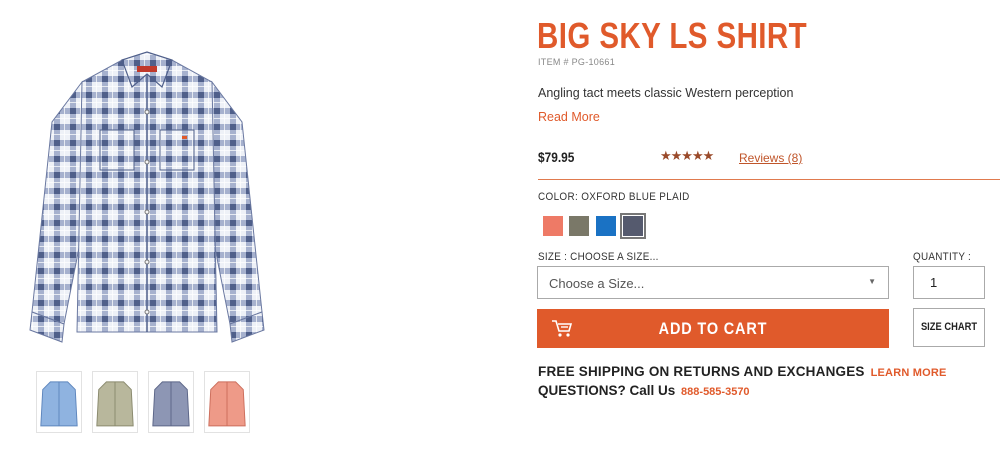 The image size is (1000, 451). I want to click on swatch-oxford-blue-plaid, so click(633, 226).